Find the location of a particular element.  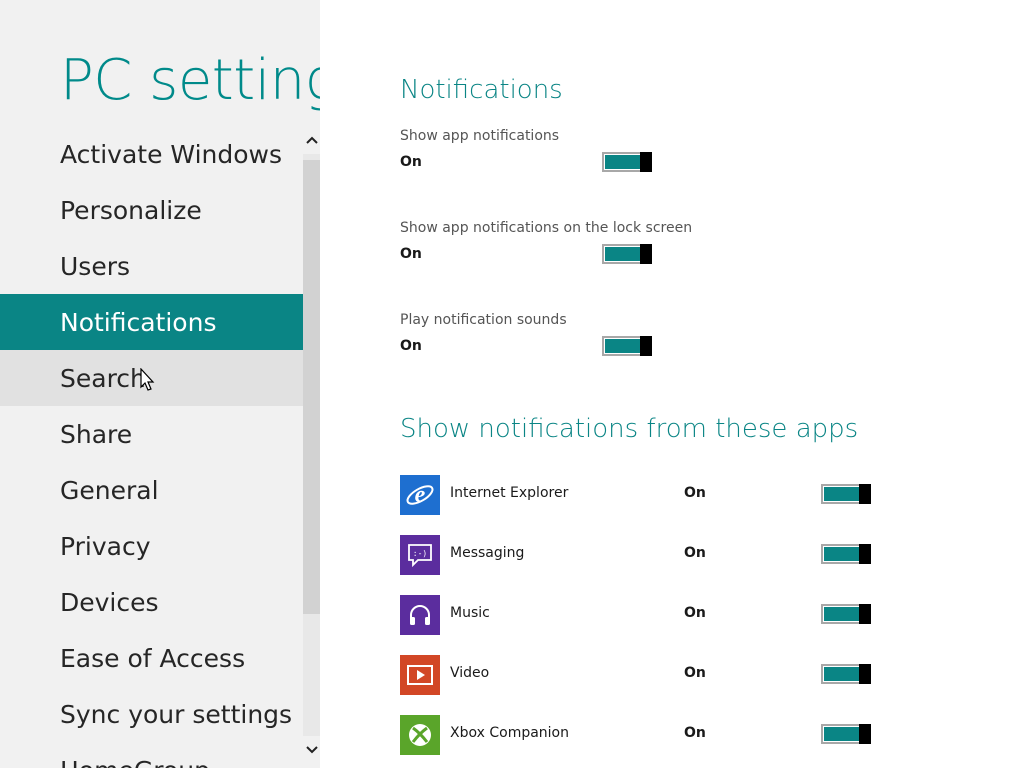

setting-state-show-app-notifications: On is located at coordinates (411, 162).